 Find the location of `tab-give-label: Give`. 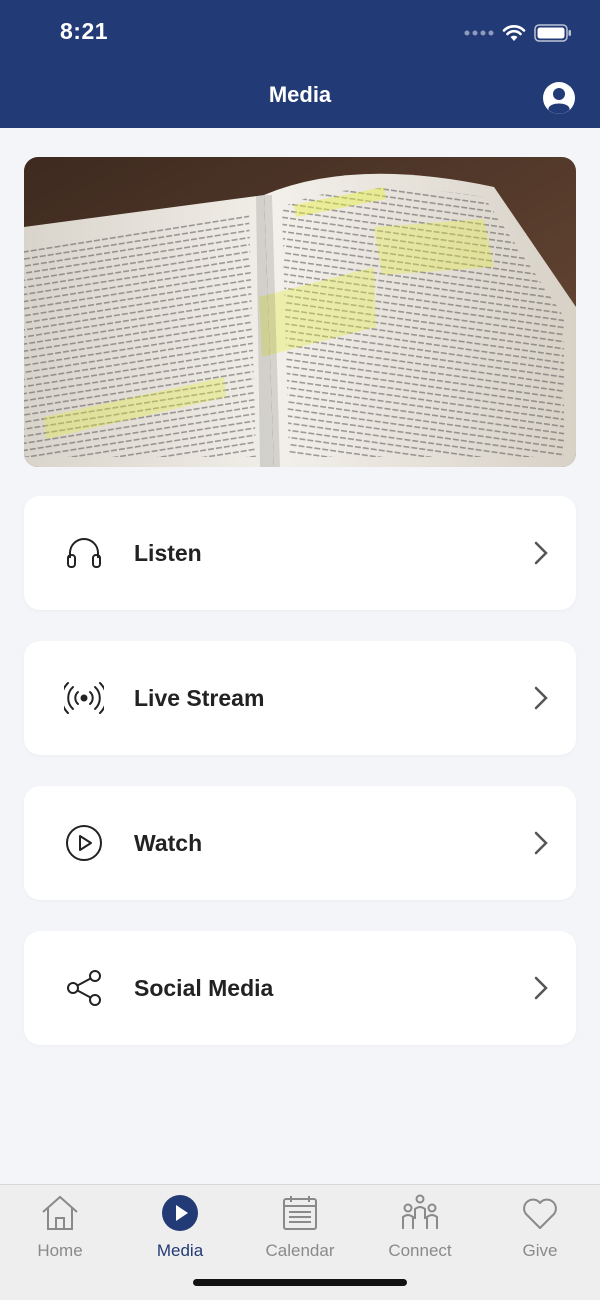

tab-give-label: Give is located at coordinates (540, 1250).